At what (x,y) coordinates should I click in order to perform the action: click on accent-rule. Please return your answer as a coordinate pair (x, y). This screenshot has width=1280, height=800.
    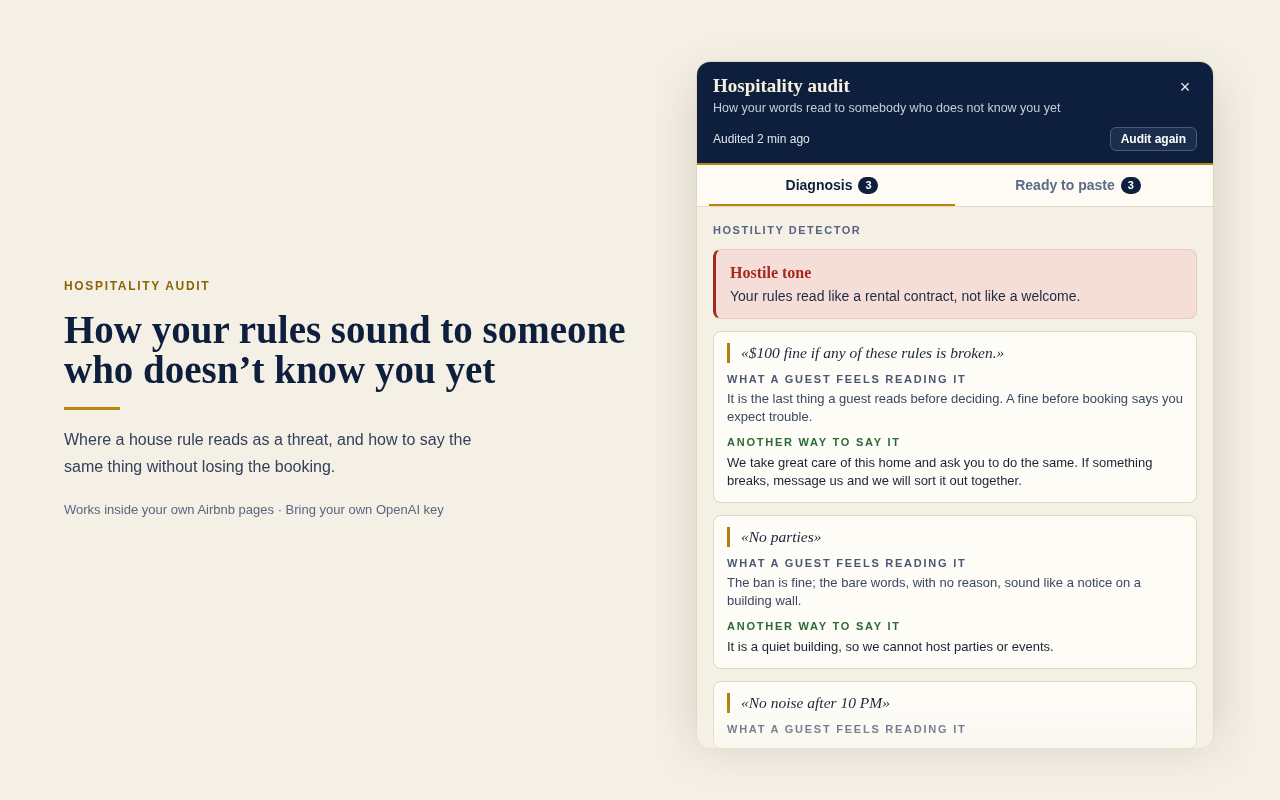
    Looking at the image, I should click on (92, 408).